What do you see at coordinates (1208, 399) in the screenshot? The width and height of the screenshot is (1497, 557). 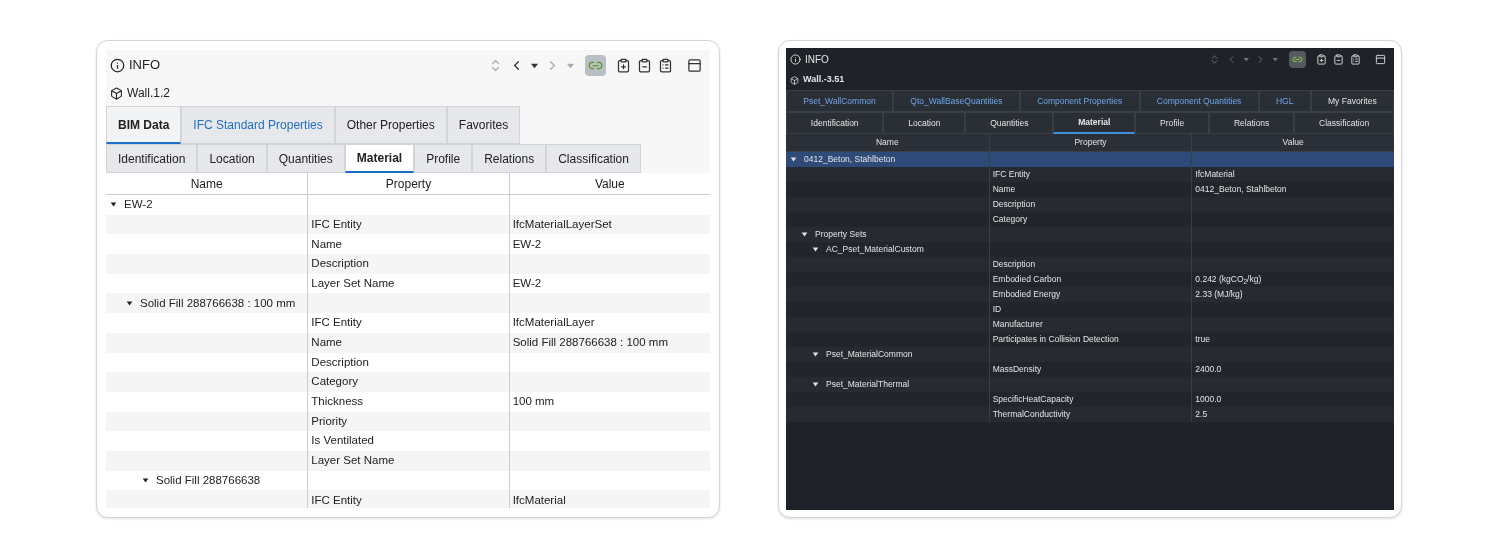 I see `property-value: 1000.0` at bounding box center [1208, 399].